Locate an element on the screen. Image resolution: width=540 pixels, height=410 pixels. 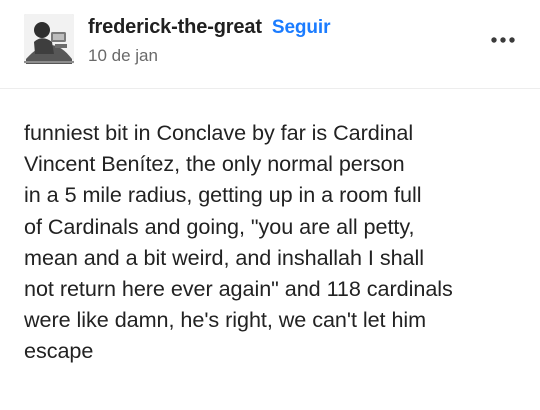
follow-button: Seguir is located at coordinates (301, 28).